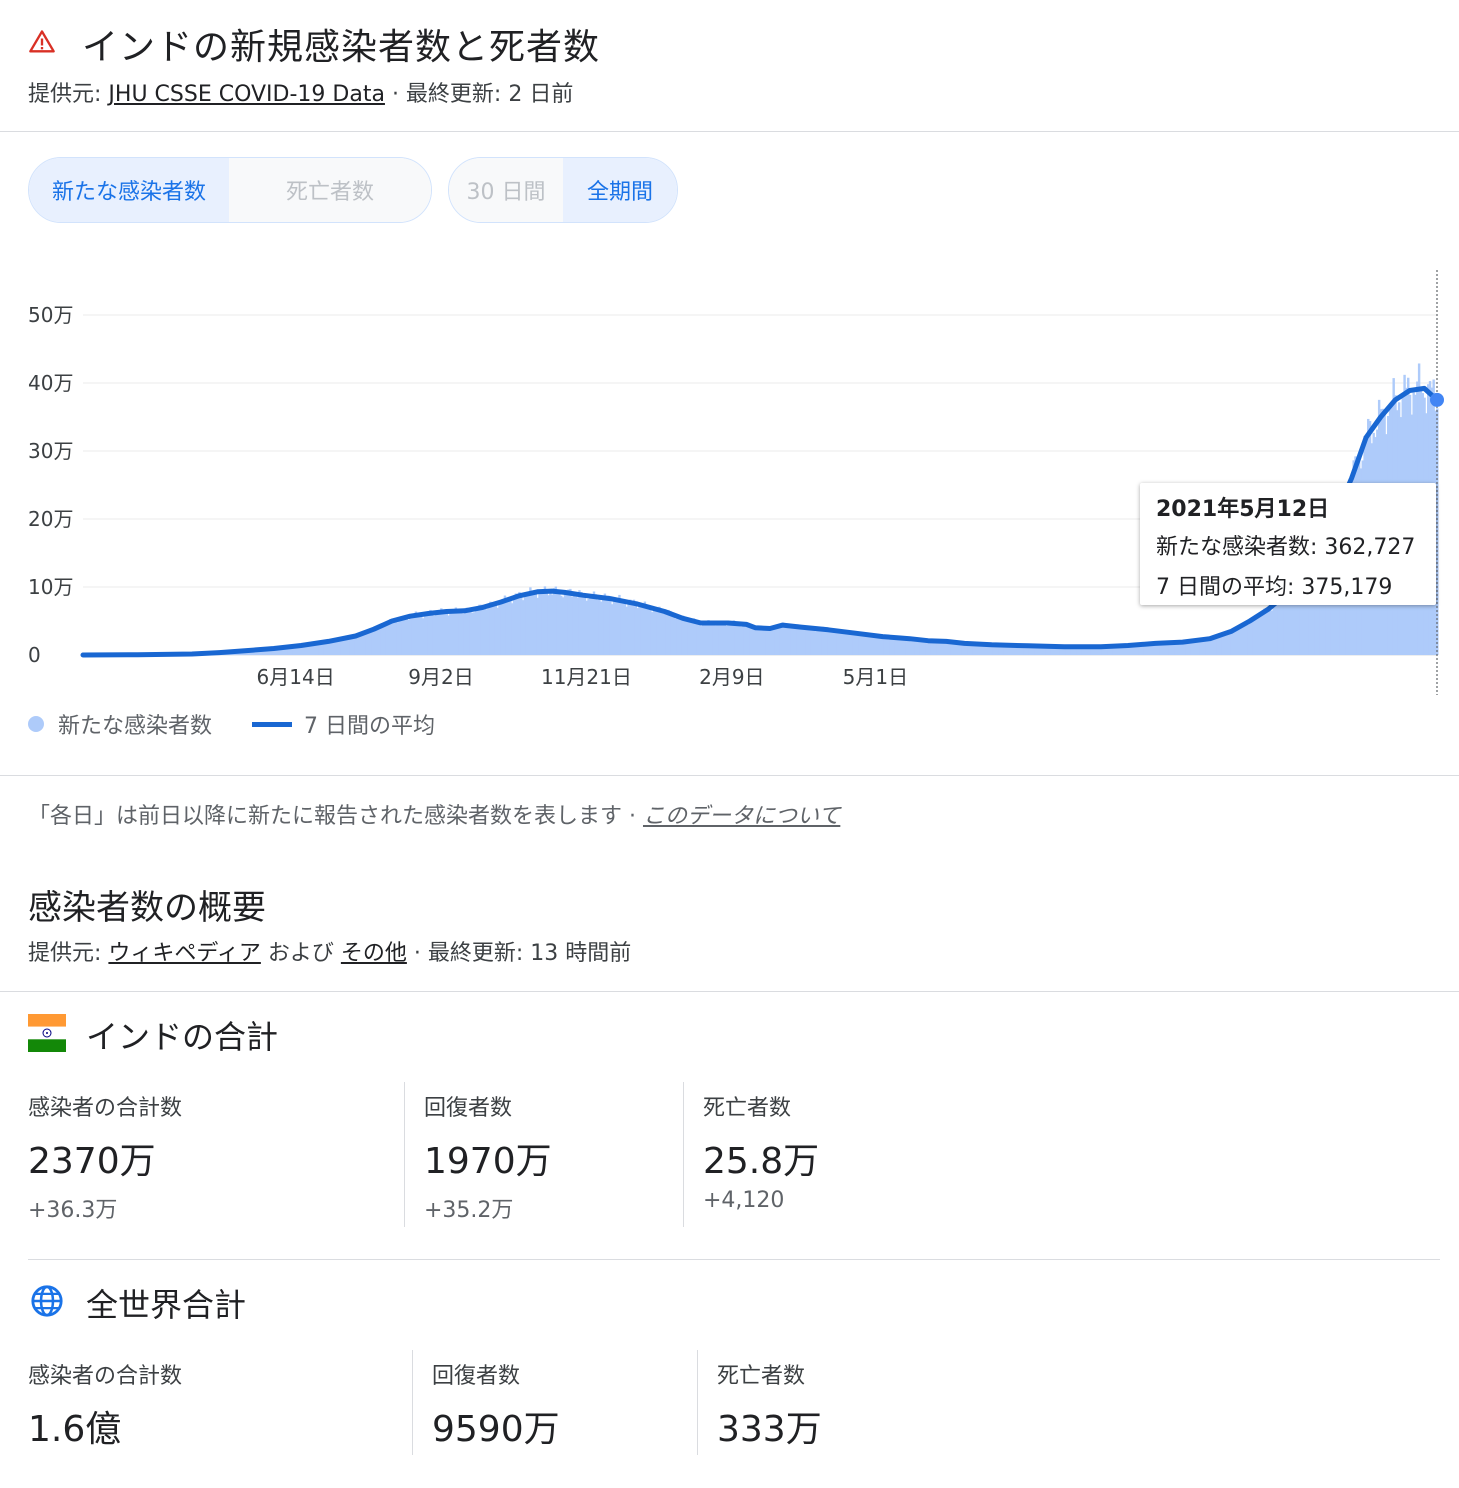 The height and width of the screenshot is (1488, 1459). I want to click on legend-dot-icon, so click(36, 724).